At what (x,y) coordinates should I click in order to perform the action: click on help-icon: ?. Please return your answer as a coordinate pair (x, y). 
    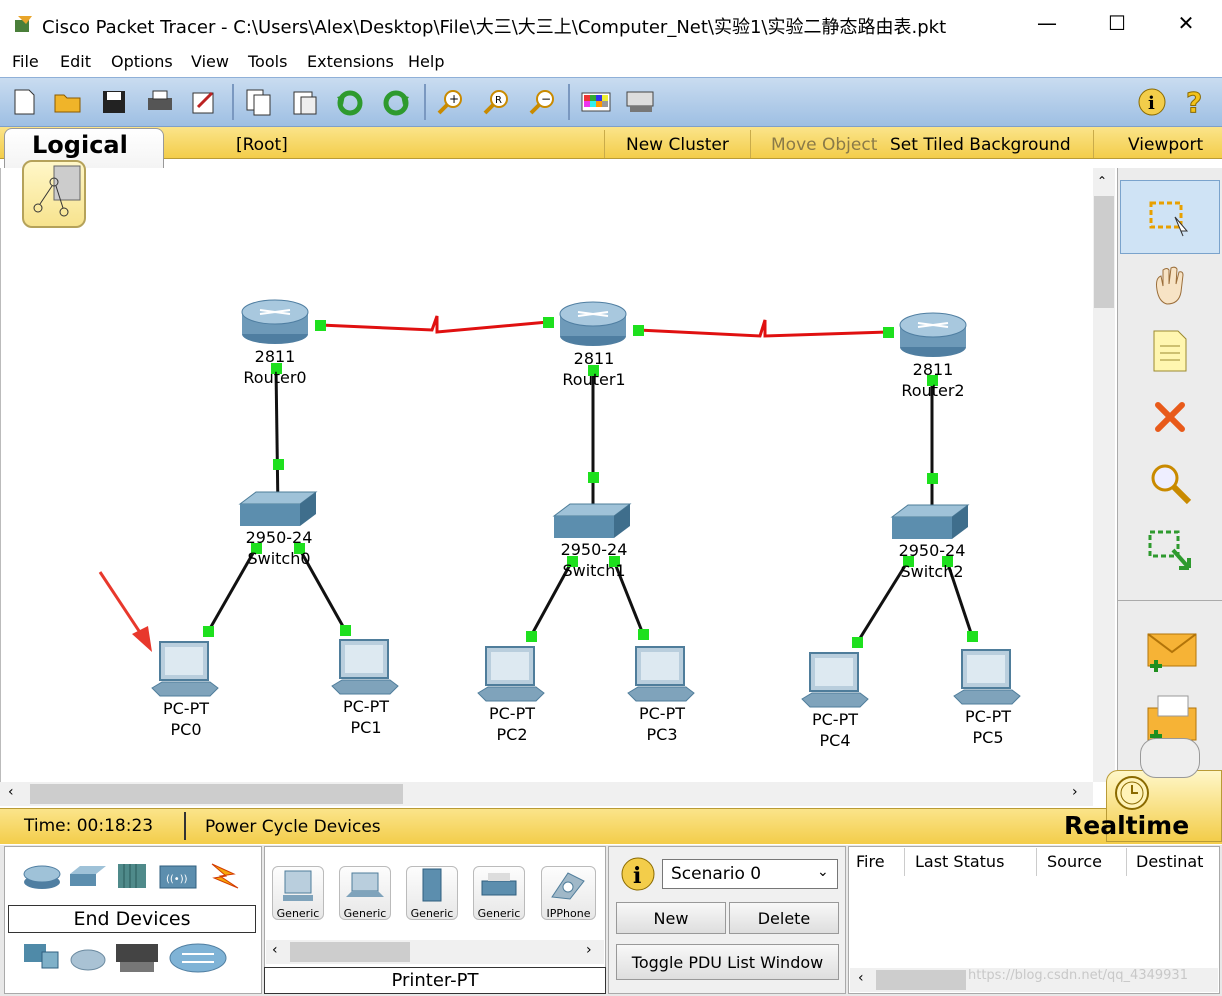
    Looking at the image, I should click on (1196, 102).